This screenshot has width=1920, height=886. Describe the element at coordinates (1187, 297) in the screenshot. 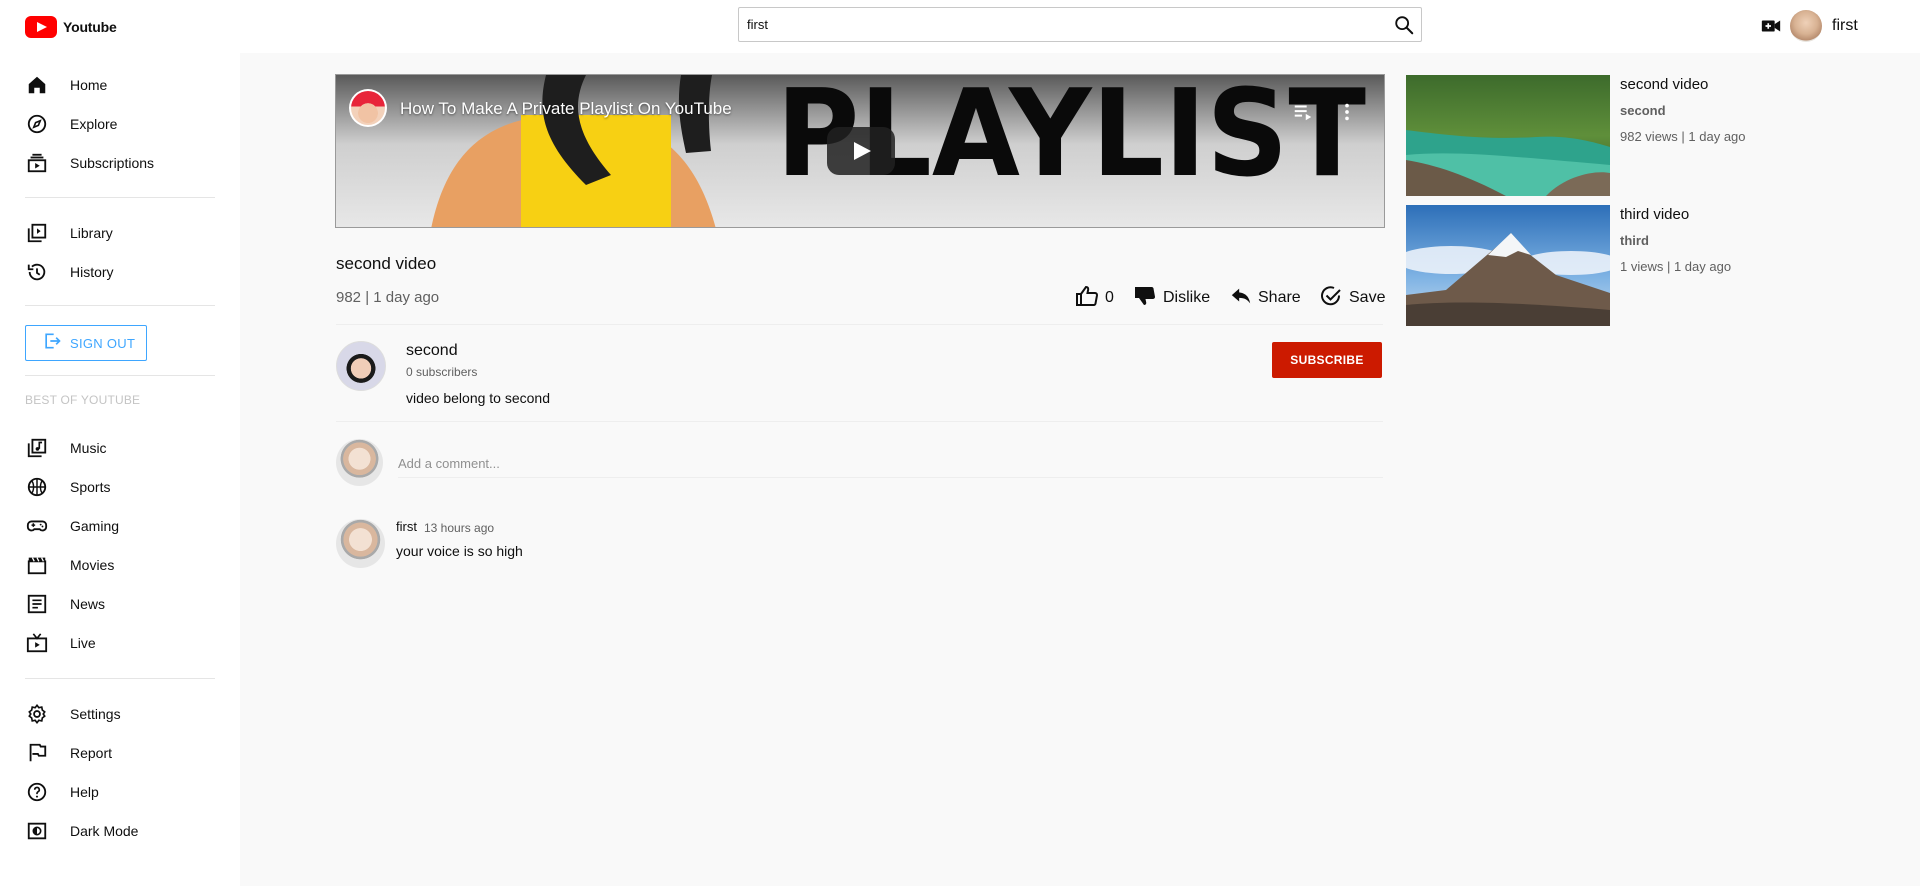

I see `dislike-label: Dislike` at that location.